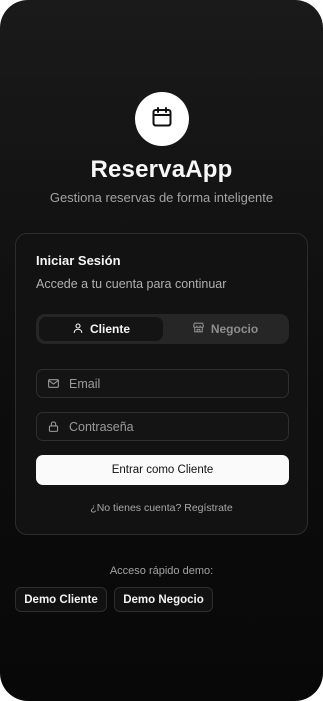 The height and width of the screenshot is (701, 323). I want to click on lock-icon, so click(53, 426).